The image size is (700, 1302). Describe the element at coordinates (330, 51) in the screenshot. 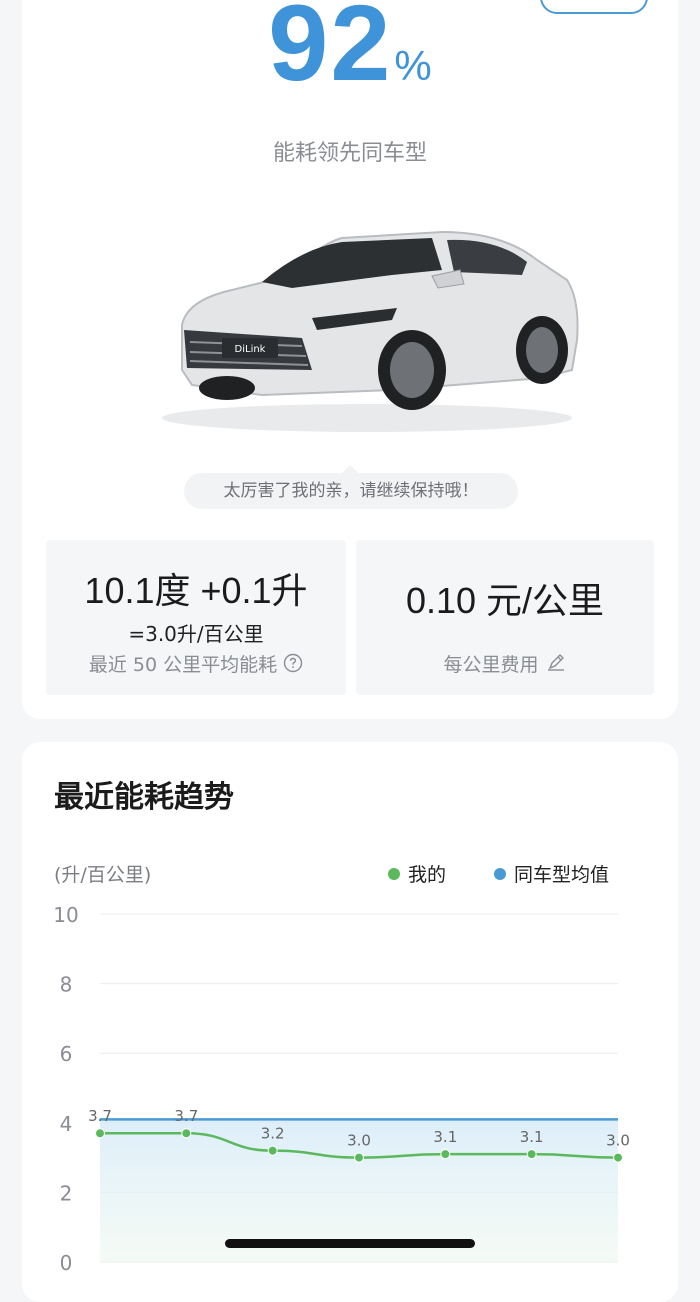

I see `score-value: 92` at that location.